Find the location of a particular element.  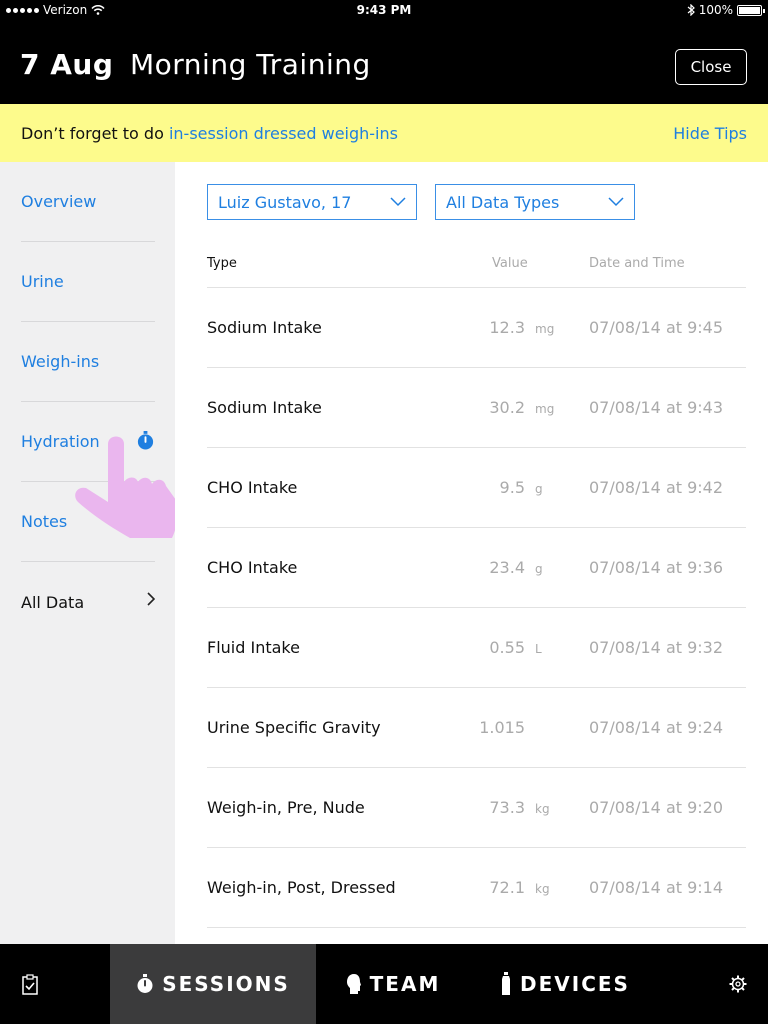

row-type: Urine Specific Gravity is located at coordinates (294, 727).